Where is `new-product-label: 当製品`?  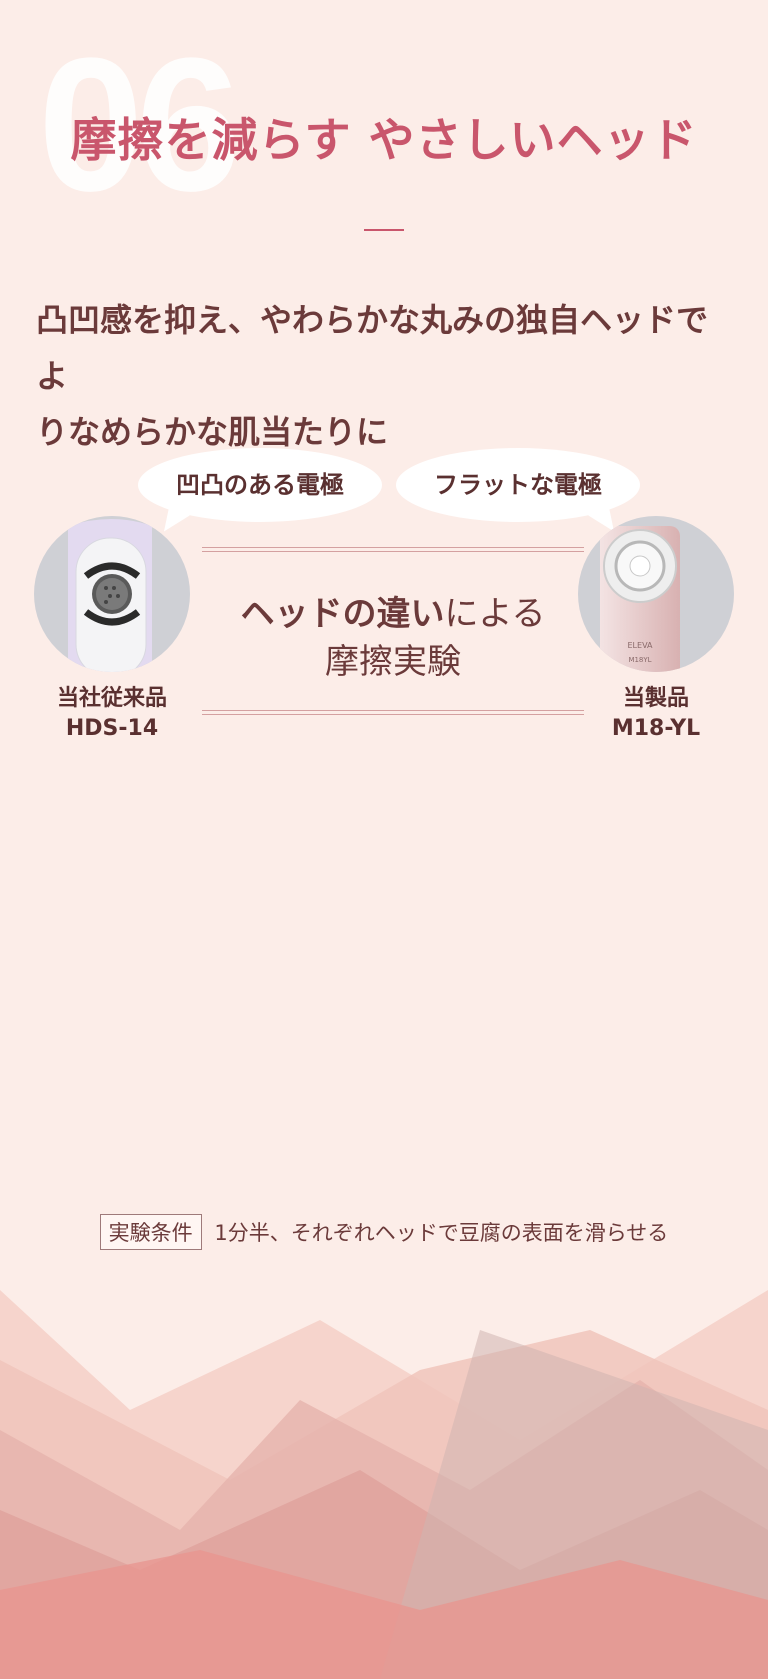
new-product-label: 当製品 is located at coordinates (655, 698).